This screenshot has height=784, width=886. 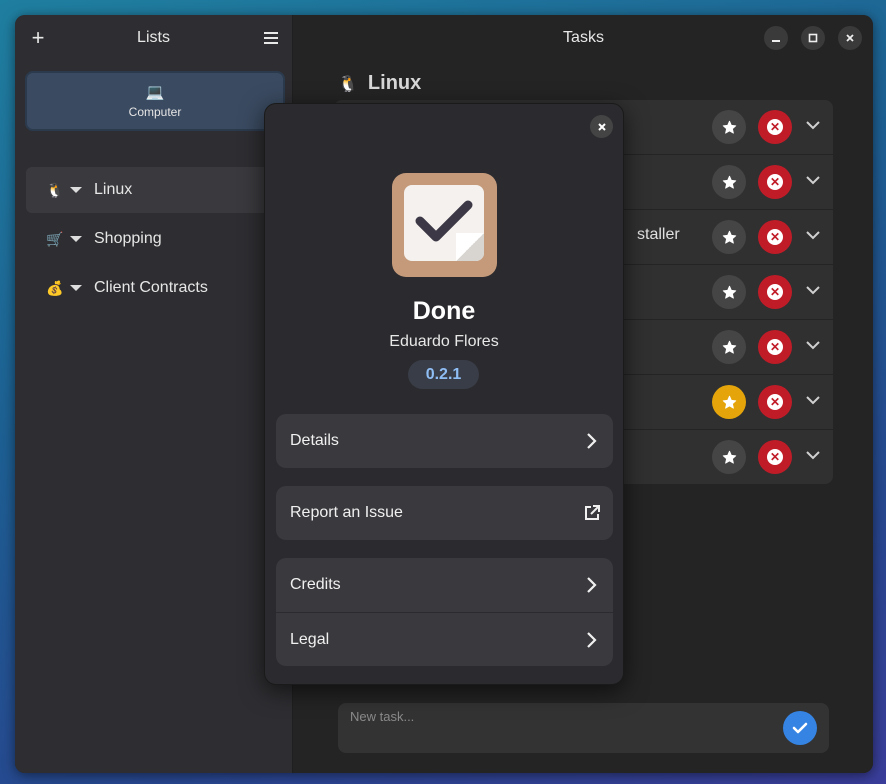 I want to click on main-menu-button, so click(x=271, y=38).